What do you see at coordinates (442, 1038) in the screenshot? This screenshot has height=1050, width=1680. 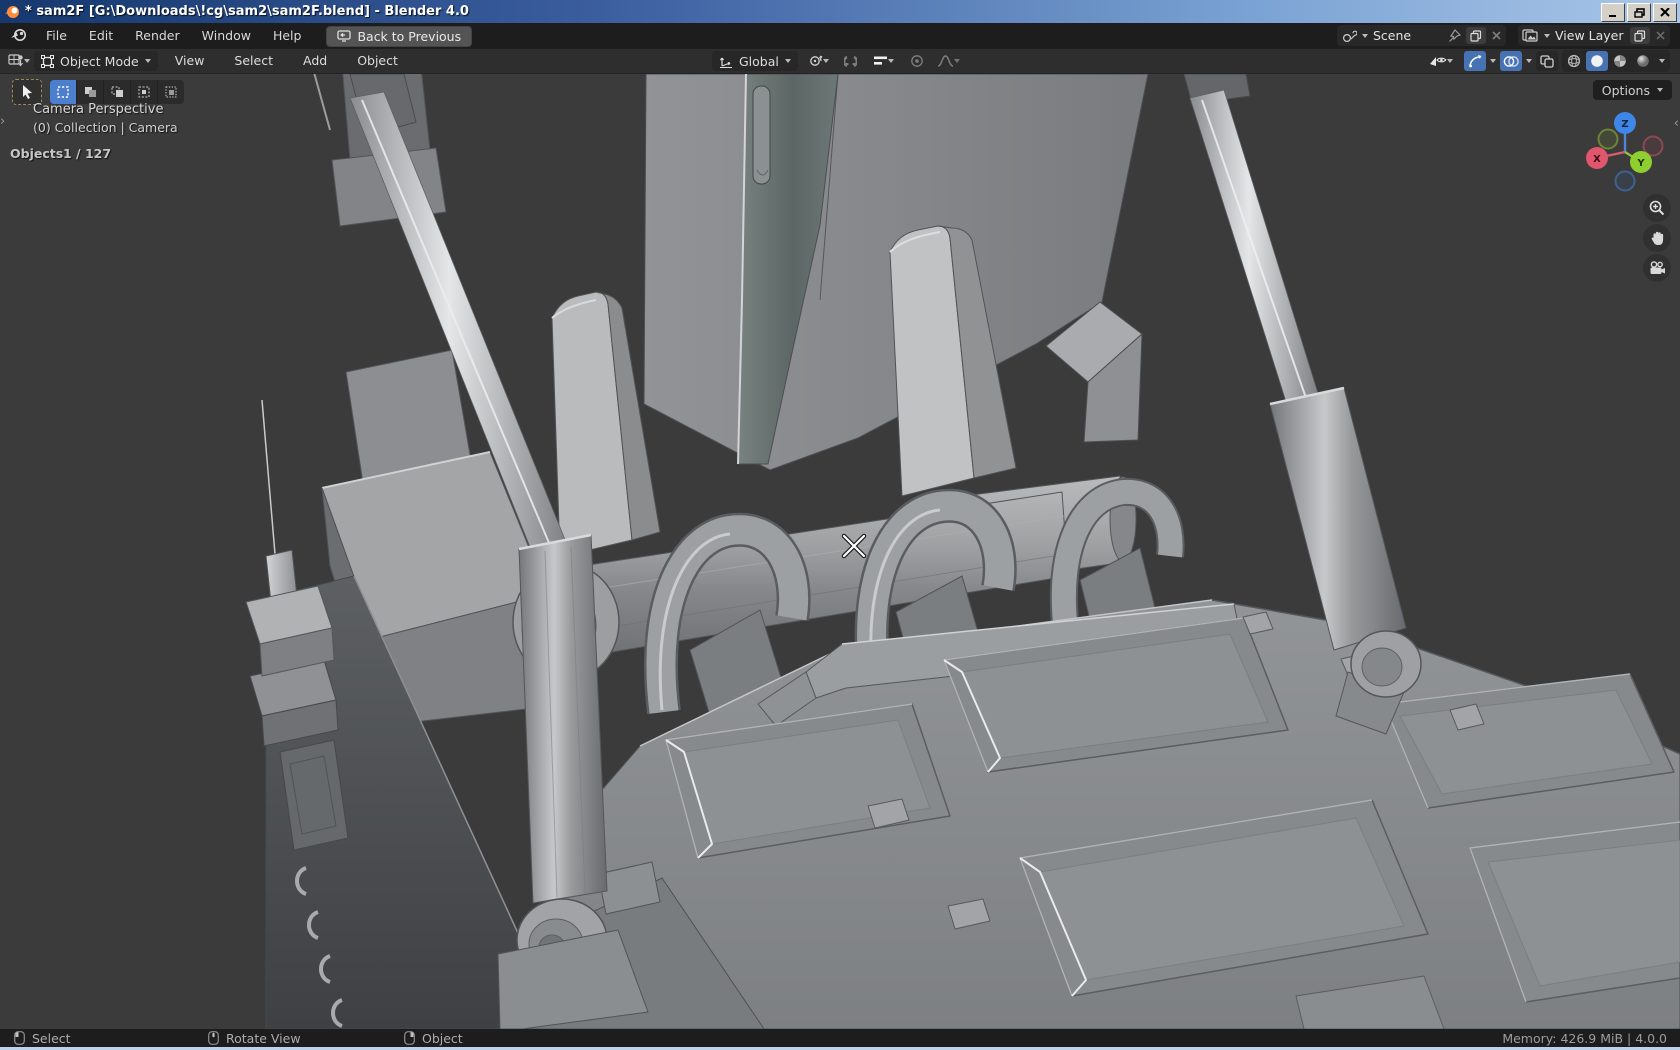 I see `status-object-label: Object` at bounding box center [442, 1038].